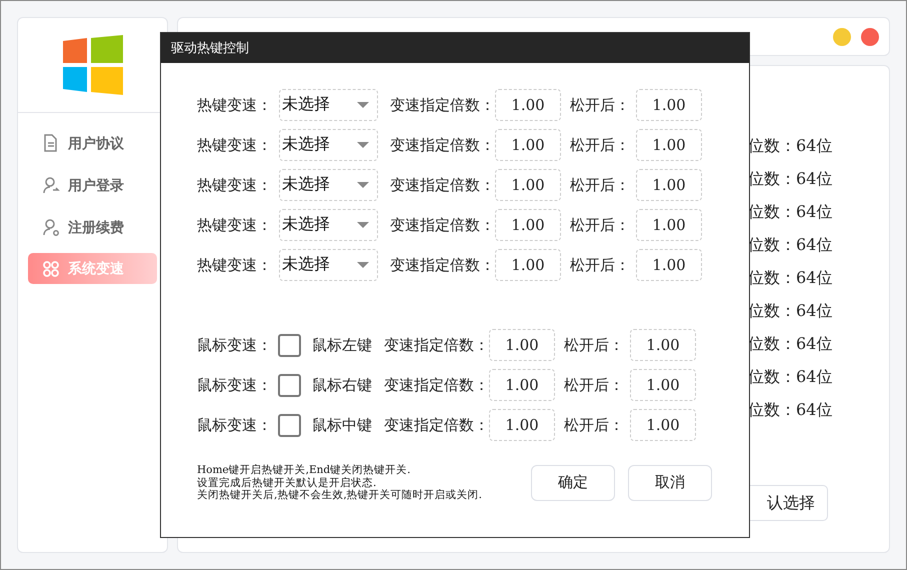 The height and width of the screenshot is (570, 907). Describe the element at coordinates (51, 143) in the screenshot. I see `document-icon` at that location.